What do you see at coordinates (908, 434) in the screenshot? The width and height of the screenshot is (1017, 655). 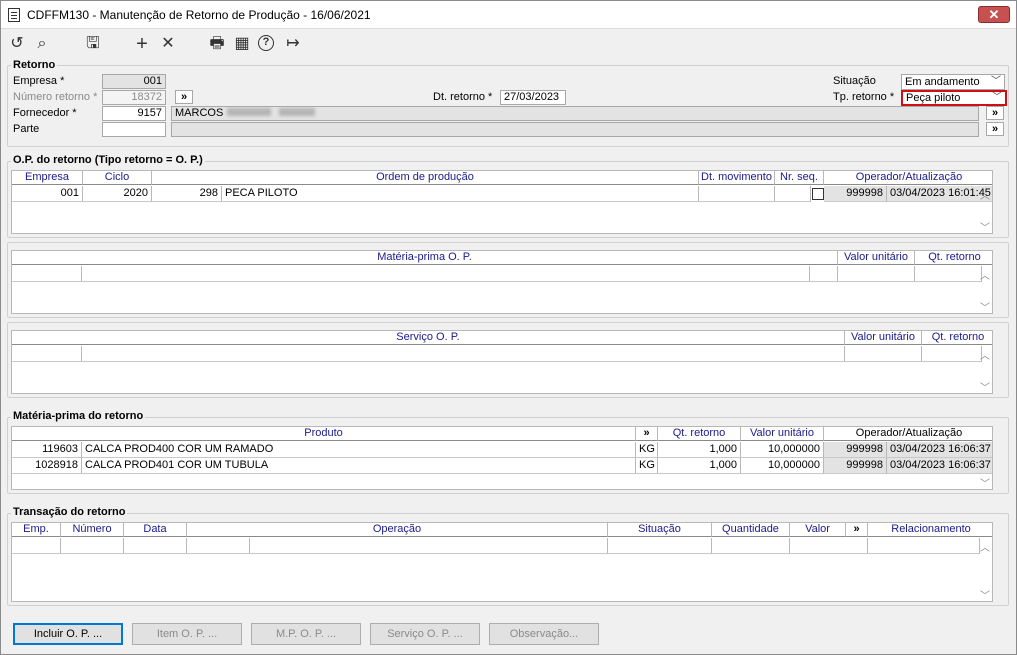 I see `mp-ret-col-operador: Operador/Atualização` at bounding box center [908, 434].